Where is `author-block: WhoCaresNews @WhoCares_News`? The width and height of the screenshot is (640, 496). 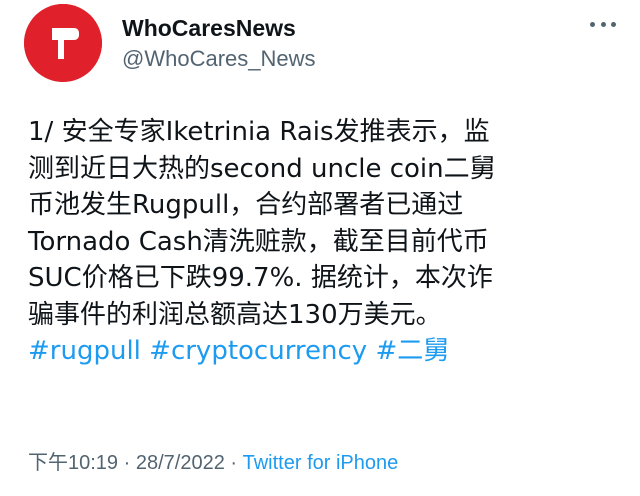
author-block: WhoCaresNews @WhoCares_News is located at coordinates (219, 44).